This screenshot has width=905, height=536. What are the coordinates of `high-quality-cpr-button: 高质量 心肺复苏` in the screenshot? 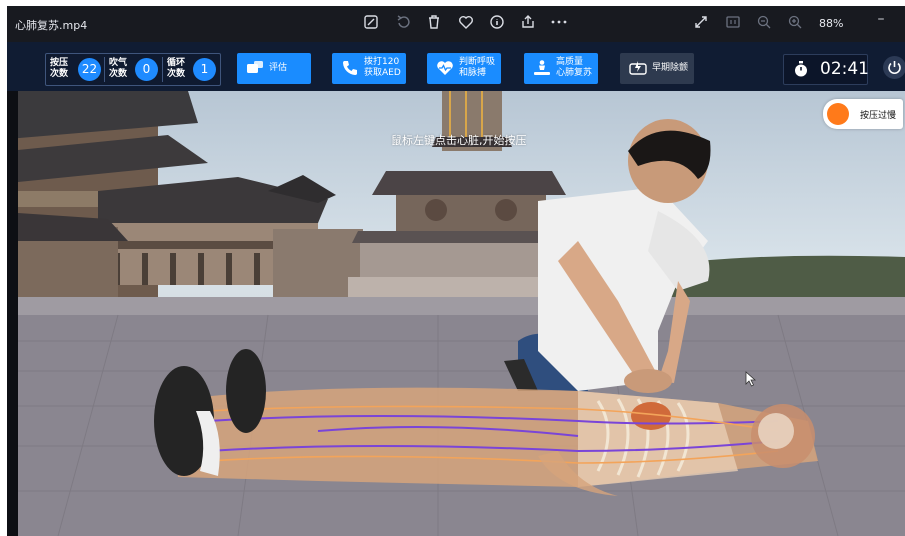 It's located at (561, 68).